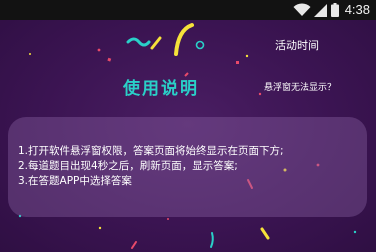 This screenshot has width=376, height=252. I want to click on status-icons: 4:38, so click(334, 10).